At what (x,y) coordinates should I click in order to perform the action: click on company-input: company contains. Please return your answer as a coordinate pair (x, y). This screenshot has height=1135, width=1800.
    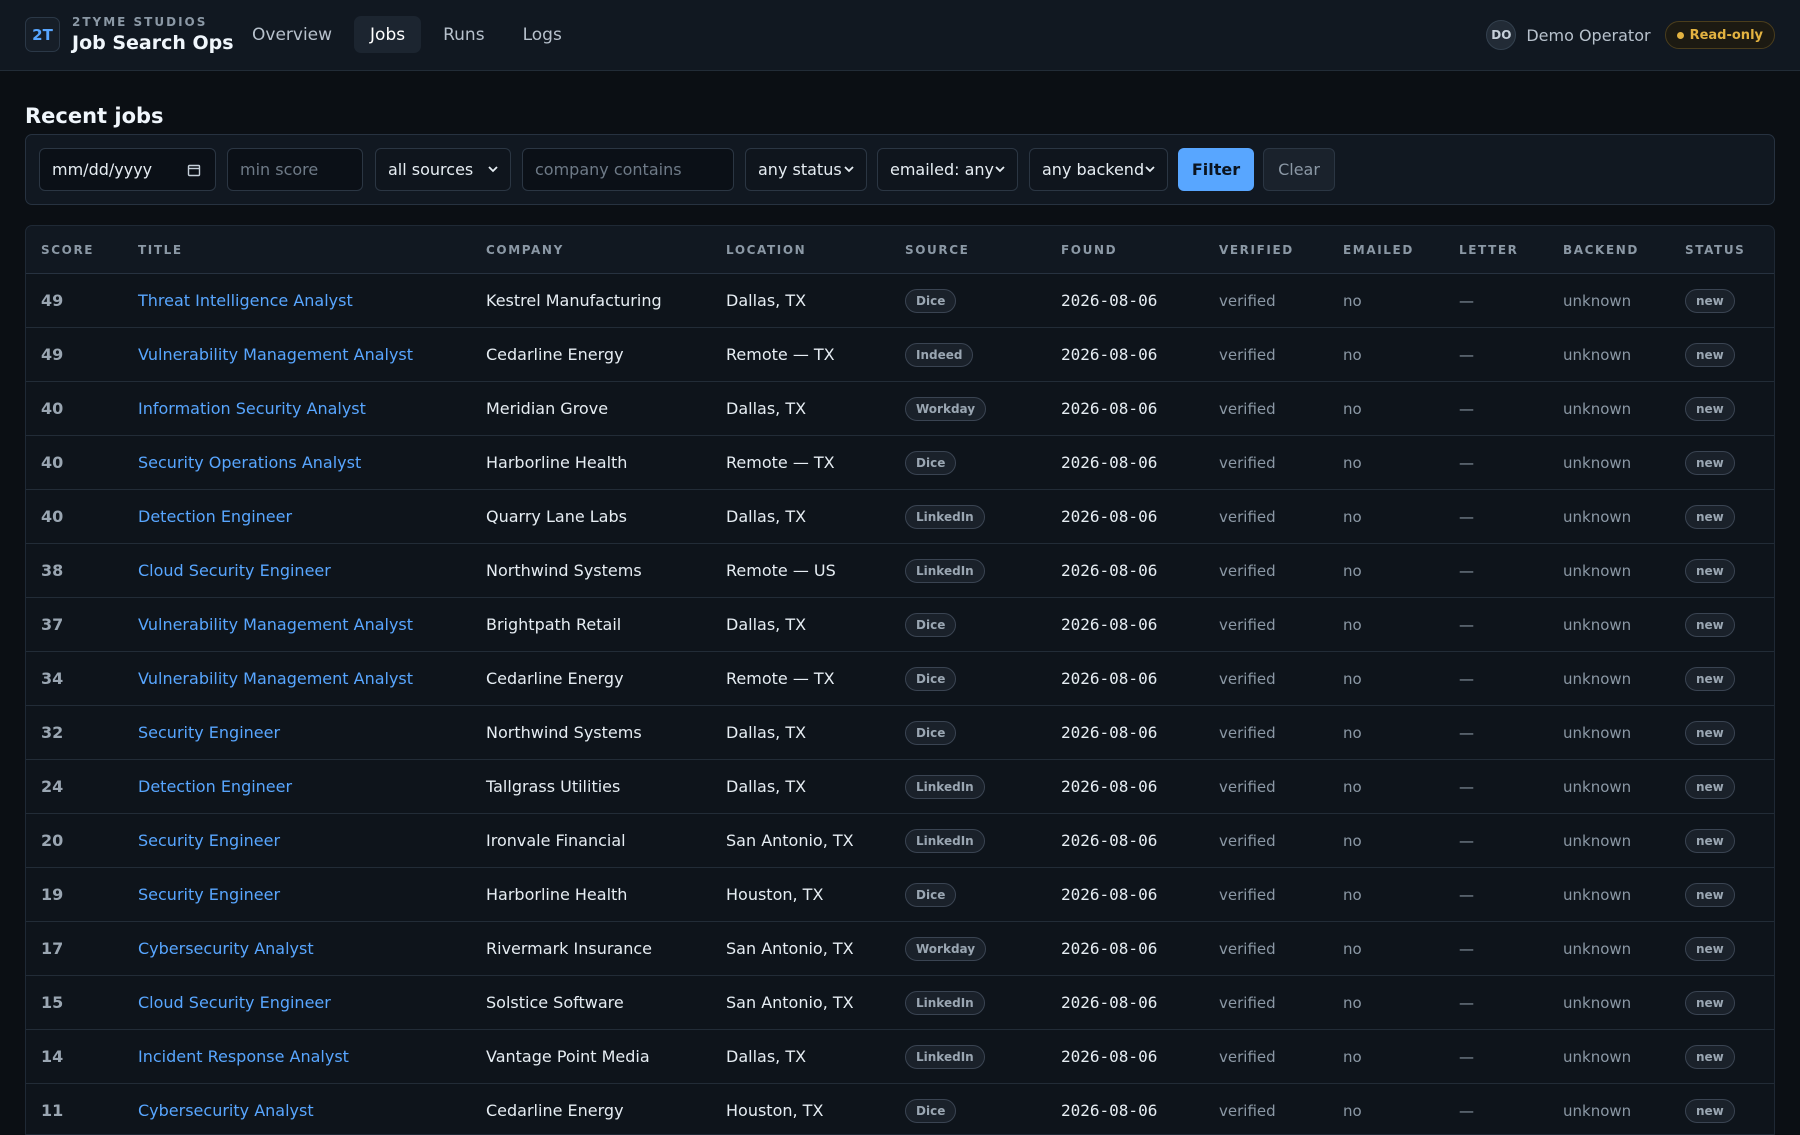
    Looking at the image, I should click on (628, 169).